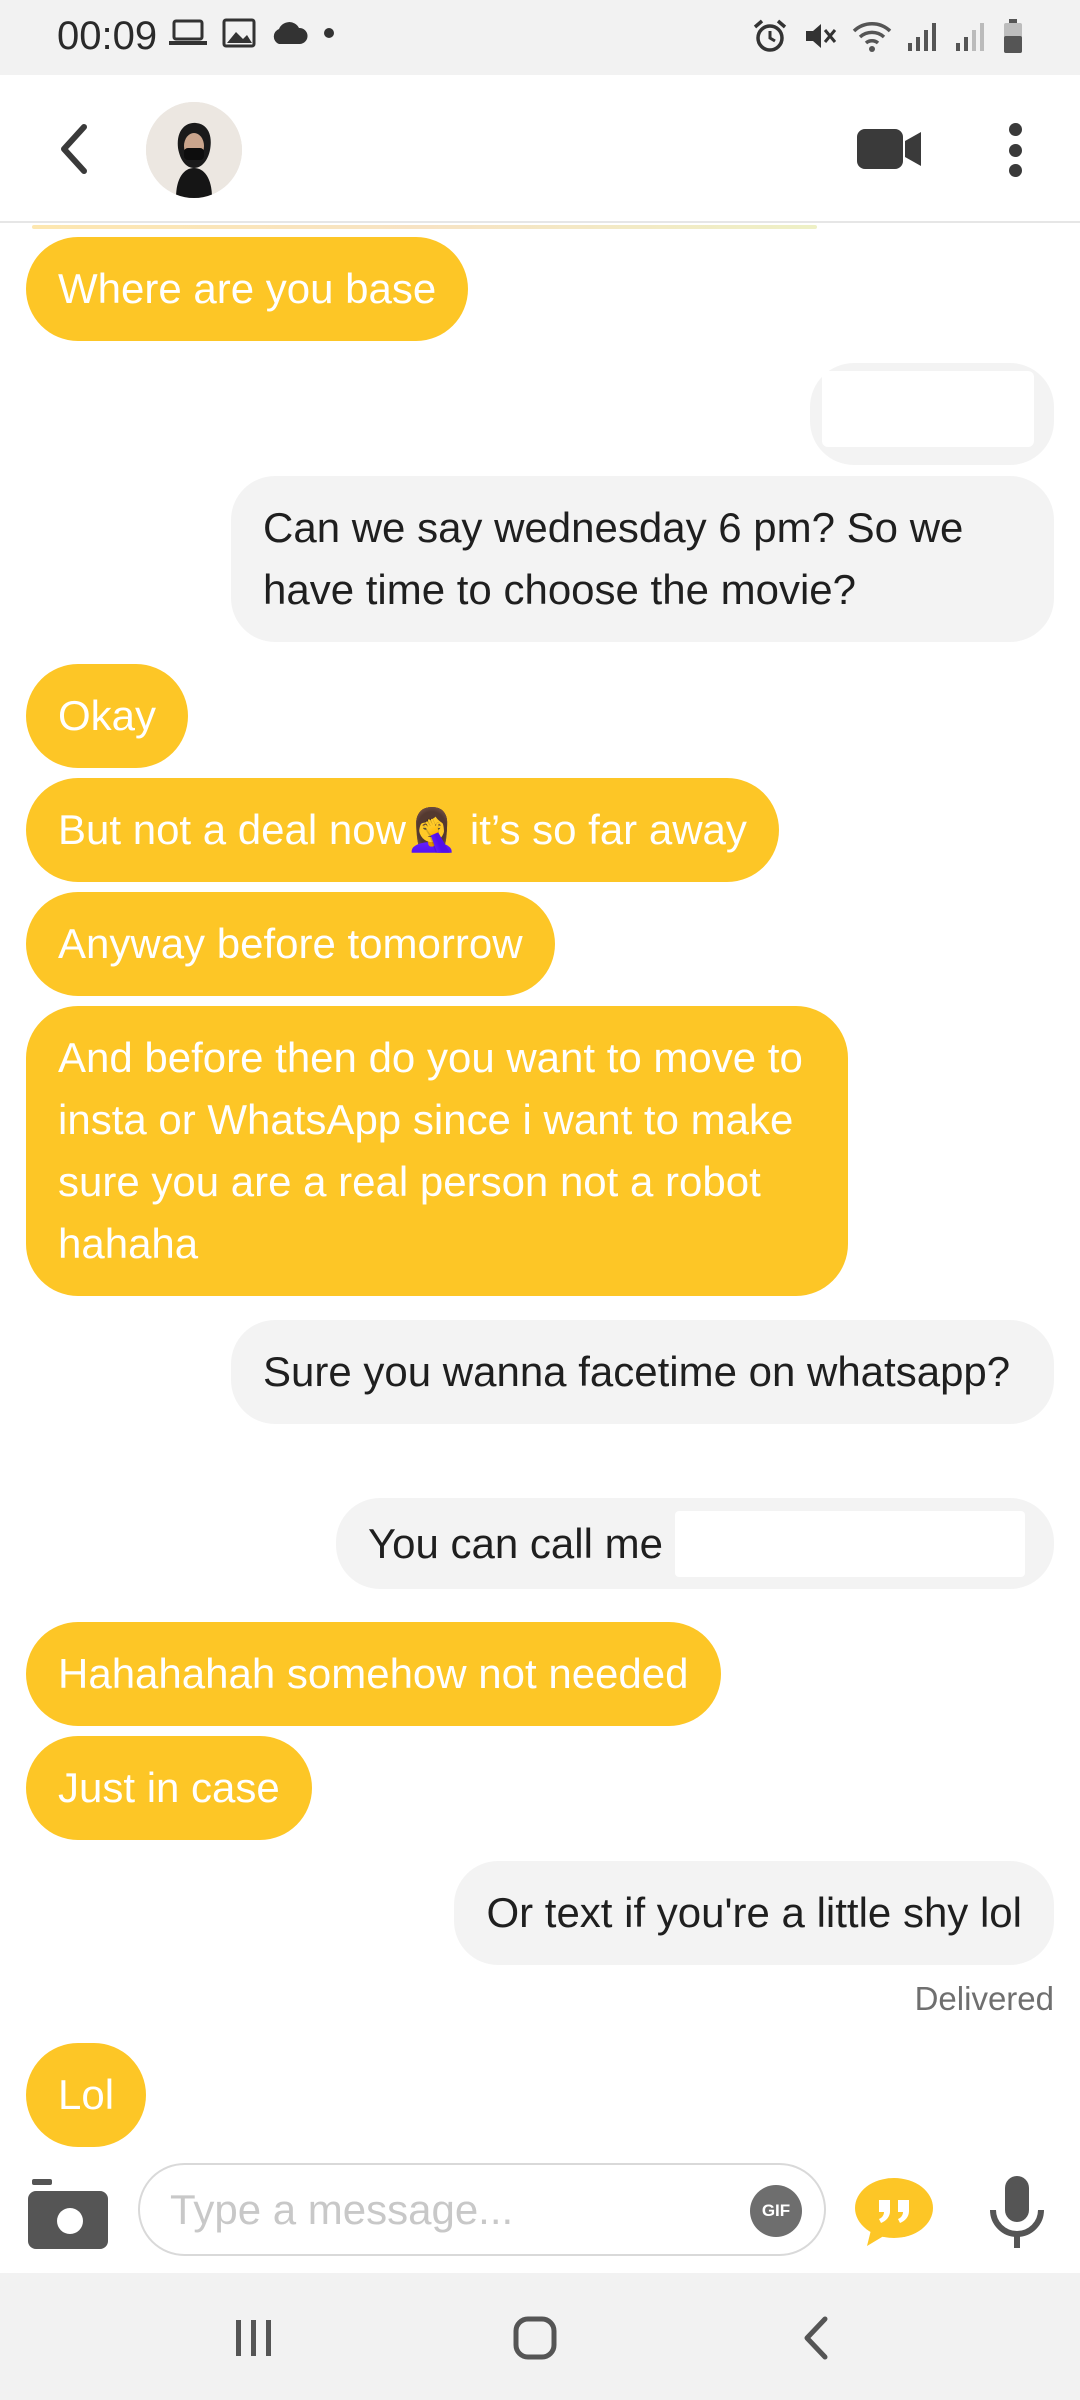  I want to click on video-call-button, so click(890, 149).